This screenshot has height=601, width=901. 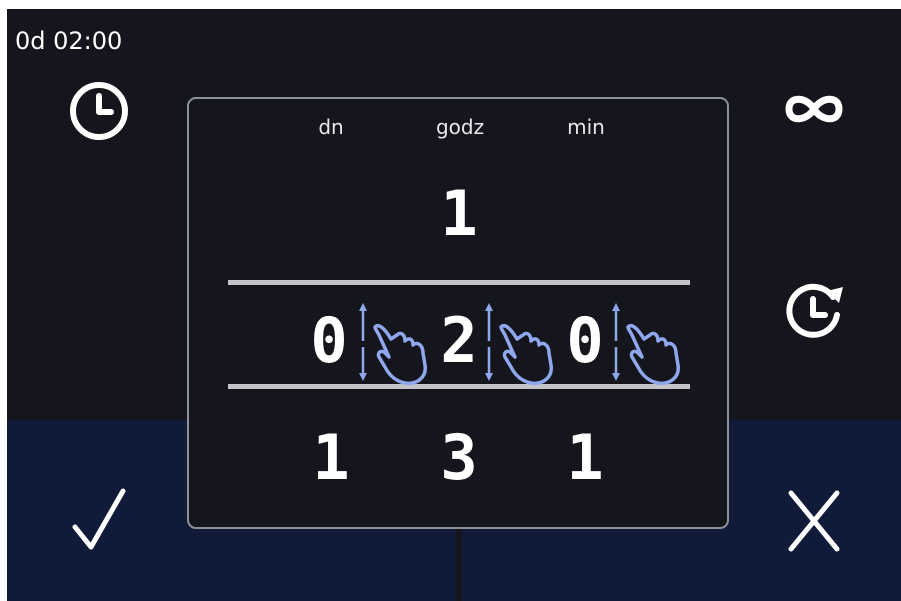 I want to click on hours-selected-value: 2, so click(x=459, y=340).